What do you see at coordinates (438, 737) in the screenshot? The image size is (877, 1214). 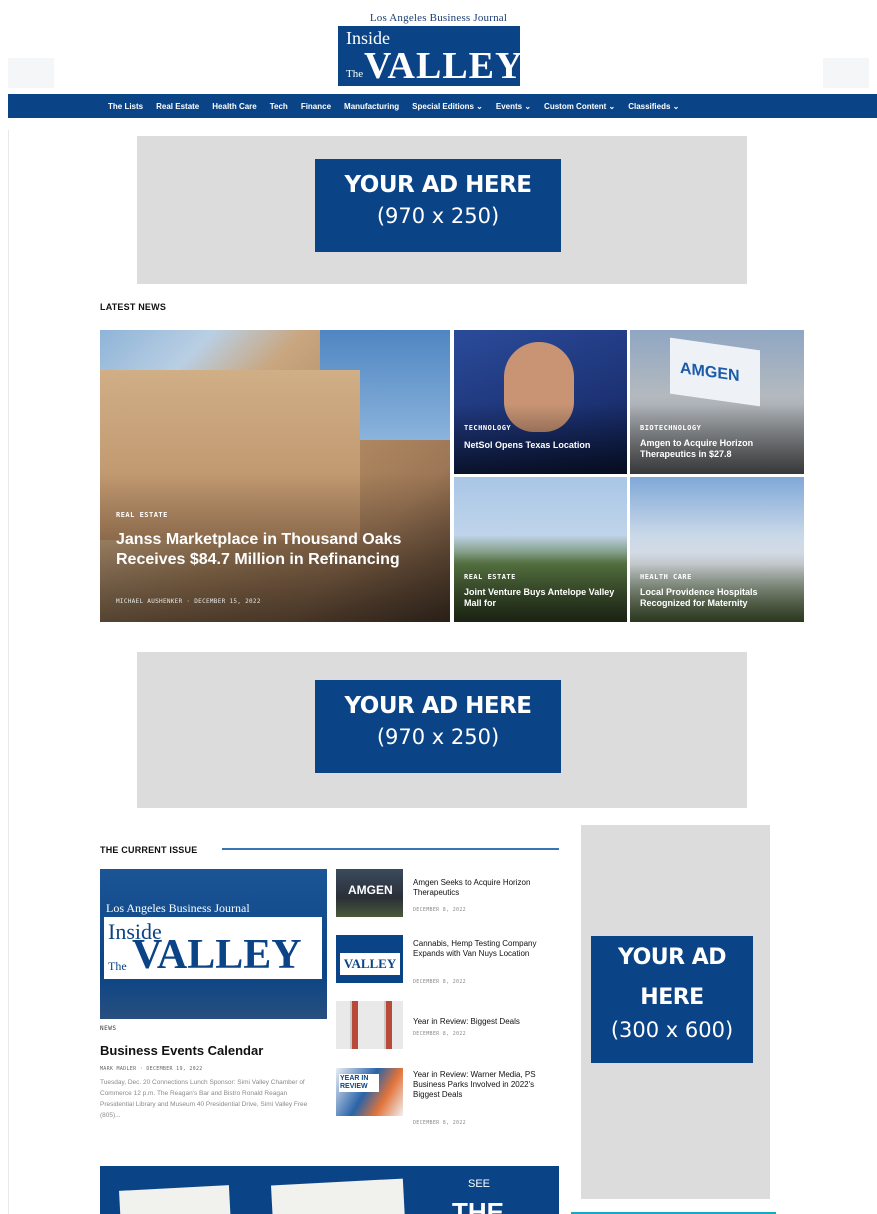 I see `middle-ad-size: (970 x 250)` at bounding box center [438, 737].